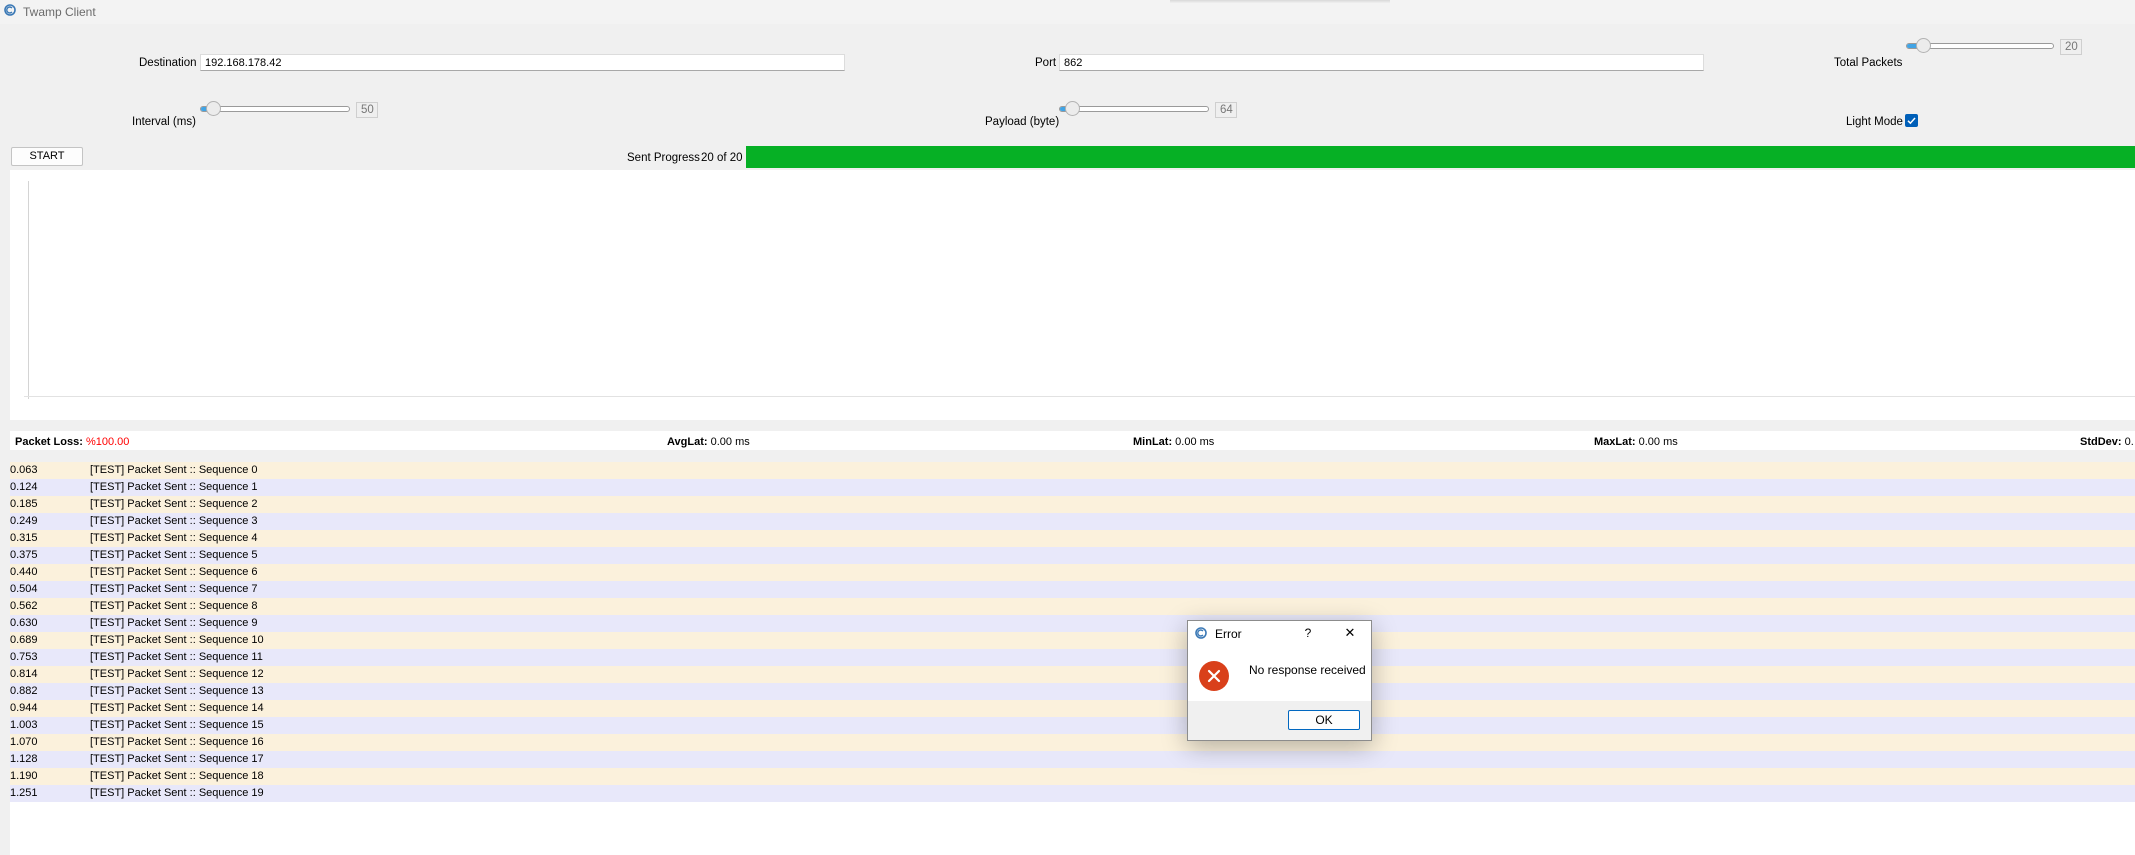  Describe the element at coordinates (708, 442) in the screenshot. I see `avg-latency-stat: AvgLat: 0.00 ms` at that location.